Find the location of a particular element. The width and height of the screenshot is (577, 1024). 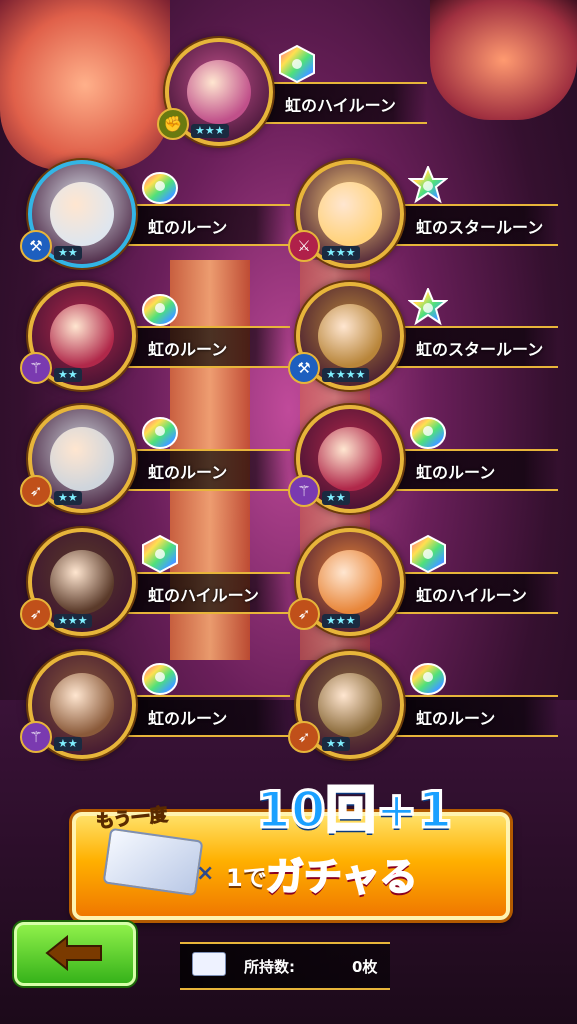

owned-value: 0枚 is located at coordinates (365, 967).